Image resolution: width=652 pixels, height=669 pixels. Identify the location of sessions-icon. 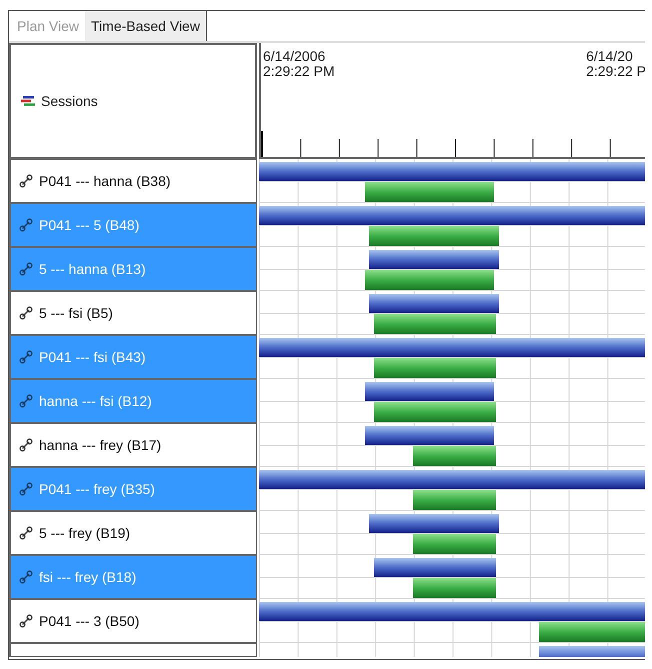
(28, 101).